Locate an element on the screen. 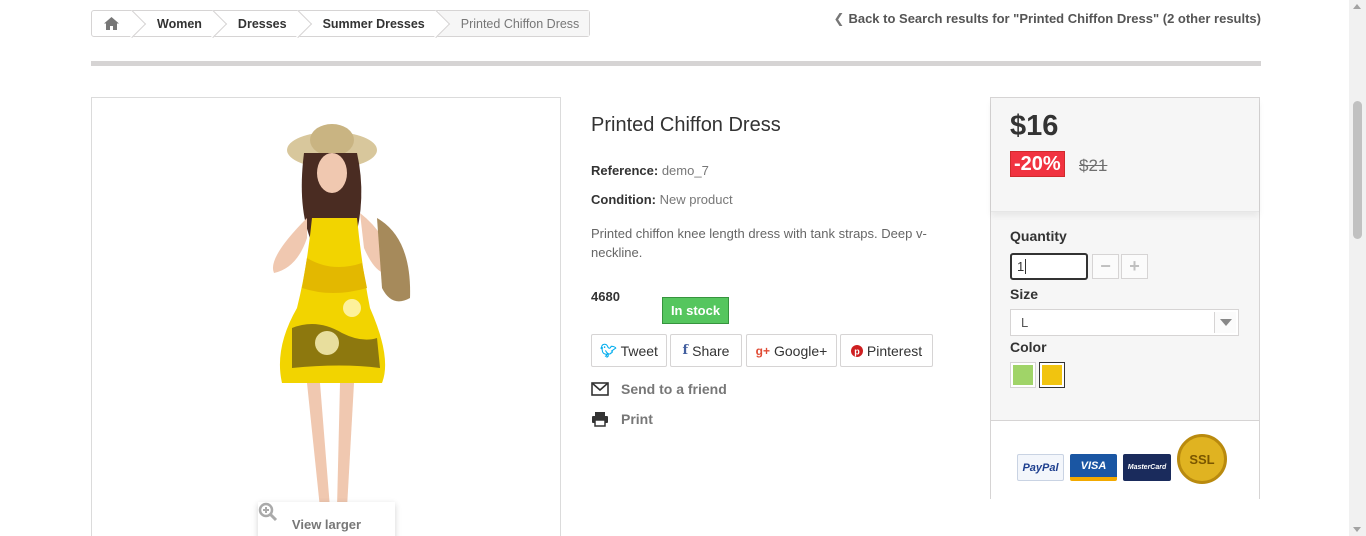  home-icon is located at coordinates (111, 23).